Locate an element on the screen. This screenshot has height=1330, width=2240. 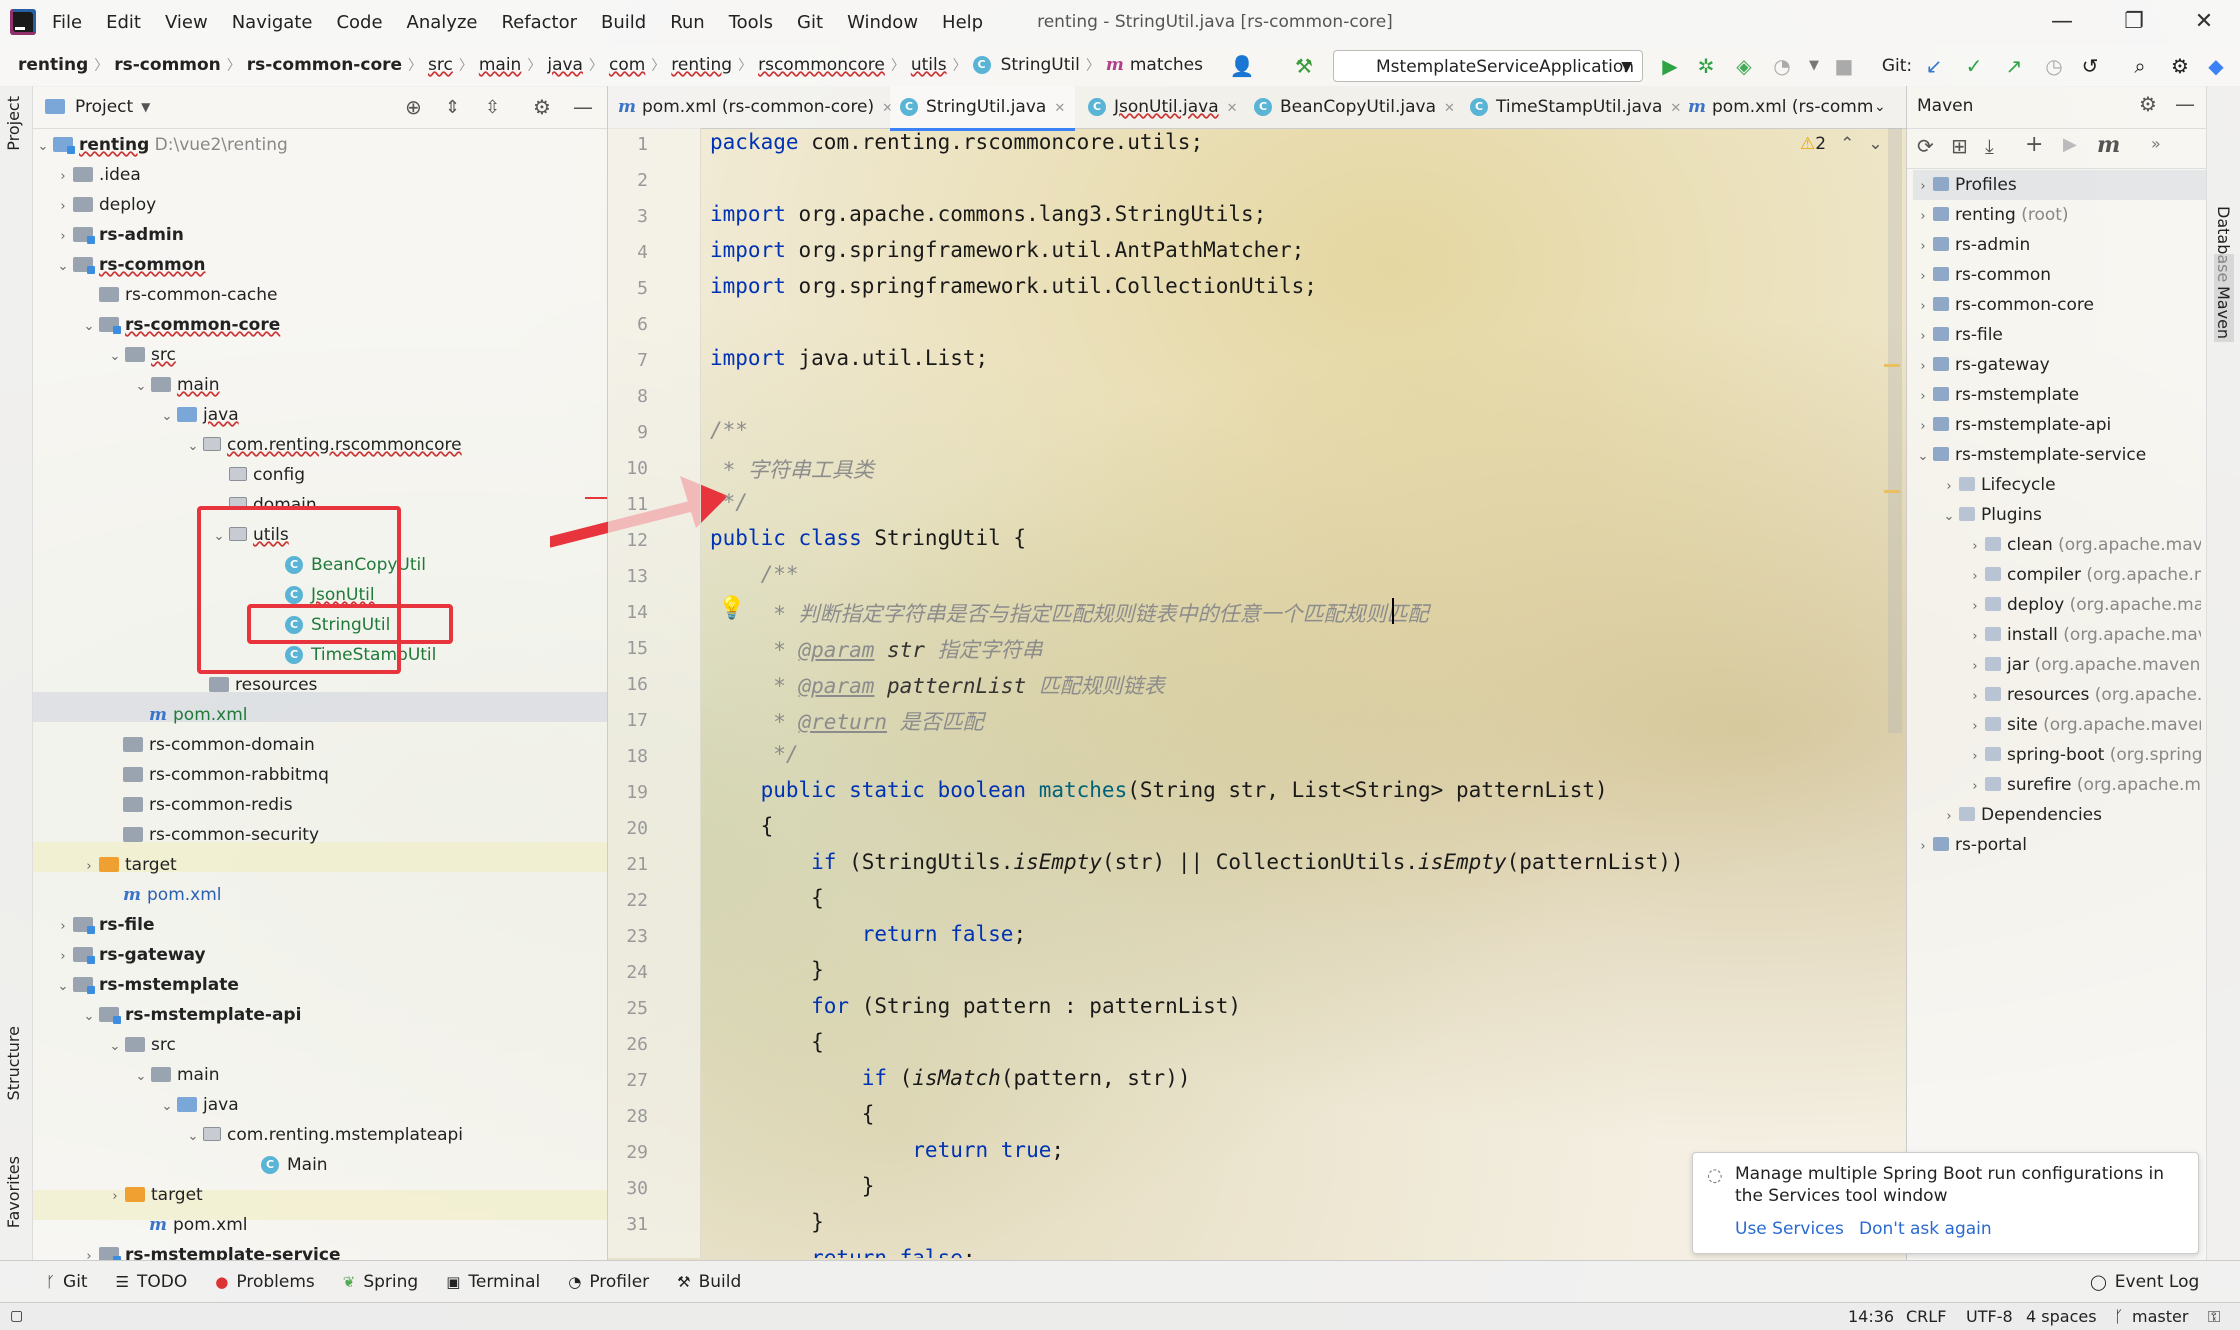
add-icon: + is located at coordinates (2034, 144).